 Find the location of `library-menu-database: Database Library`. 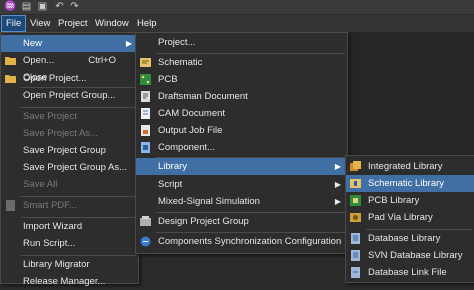

library-menu-database: Database Library is located at coordinates (410, 238).